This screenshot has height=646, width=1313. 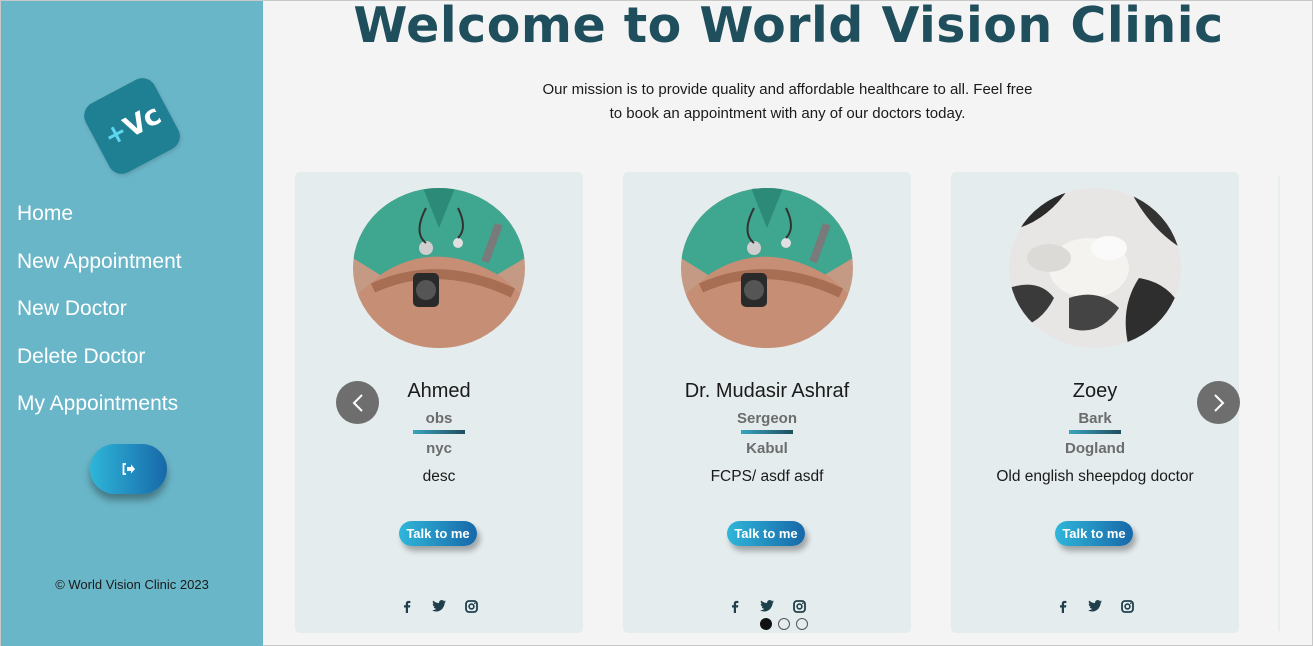 What do you see at coordinates (99, 223) in the screenshot?
I see `nav-home: Home` at bounding box center [99, 223].